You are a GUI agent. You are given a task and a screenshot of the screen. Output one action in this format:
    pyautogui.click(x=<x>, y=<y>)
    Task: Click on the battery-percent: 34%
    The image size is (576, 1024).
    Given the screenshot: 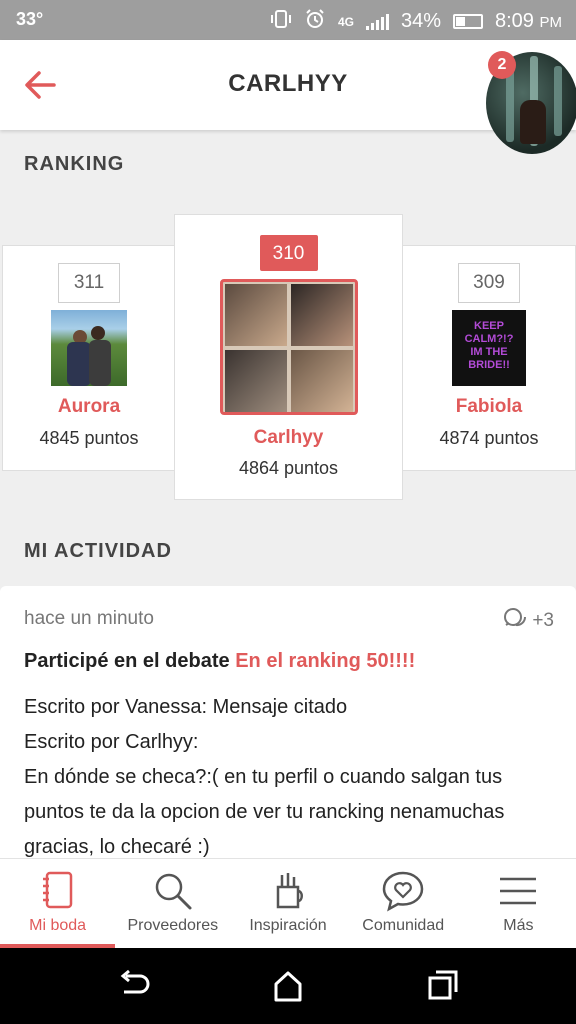 What is the action you would take?
    pyautogui.click(x=420, y=21)
    